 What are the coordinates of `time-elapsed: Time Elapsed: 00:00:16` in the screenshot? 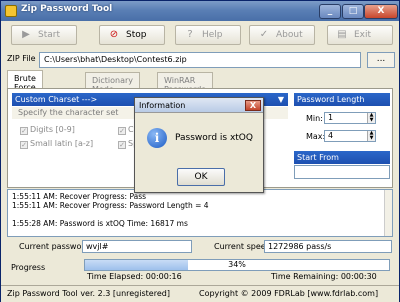 It's located at (134, 276).